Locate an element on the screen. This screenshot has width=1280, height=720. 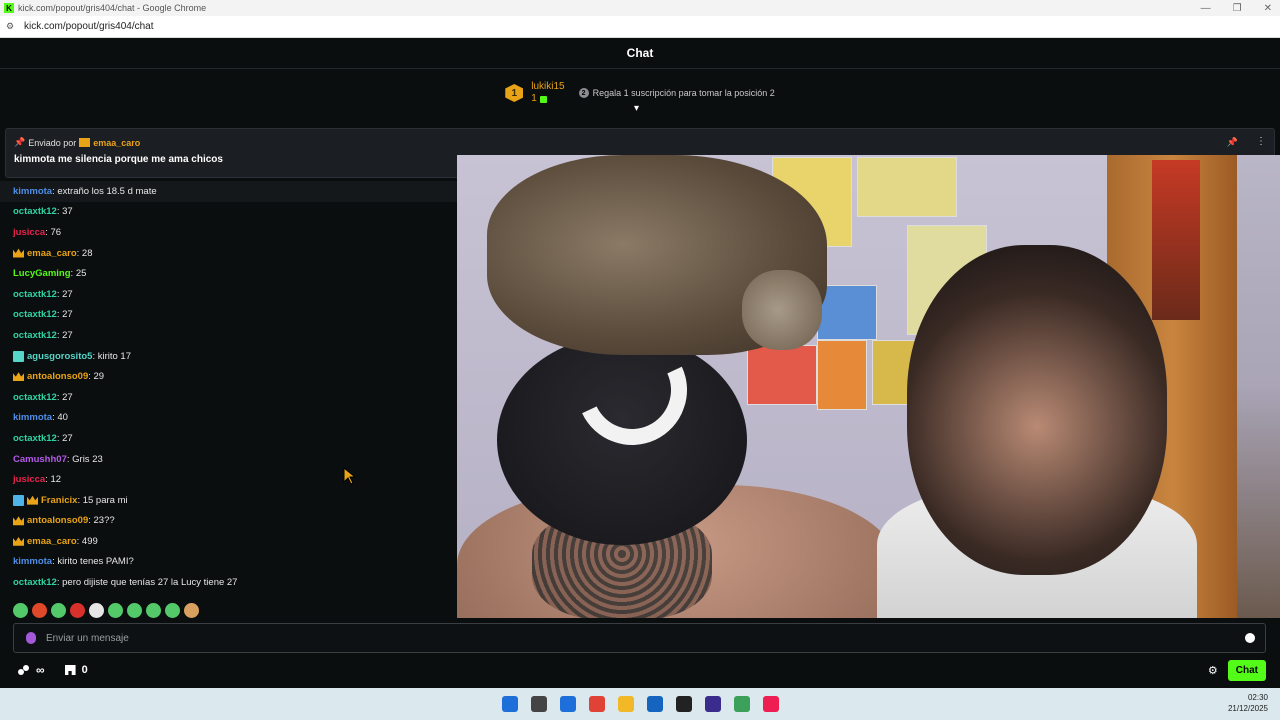
pinned-by-label: Enviado por is located at coordinates (52, 142).